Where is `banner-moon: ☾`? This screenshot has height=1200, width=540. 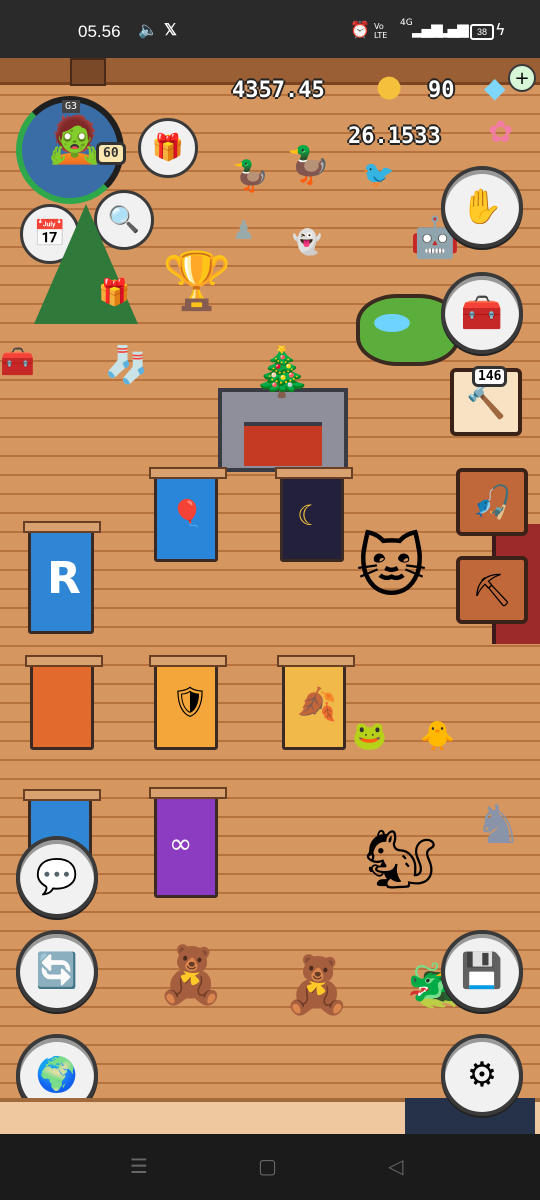 banner-moon: ☾ is located at coordinates (314, 514).